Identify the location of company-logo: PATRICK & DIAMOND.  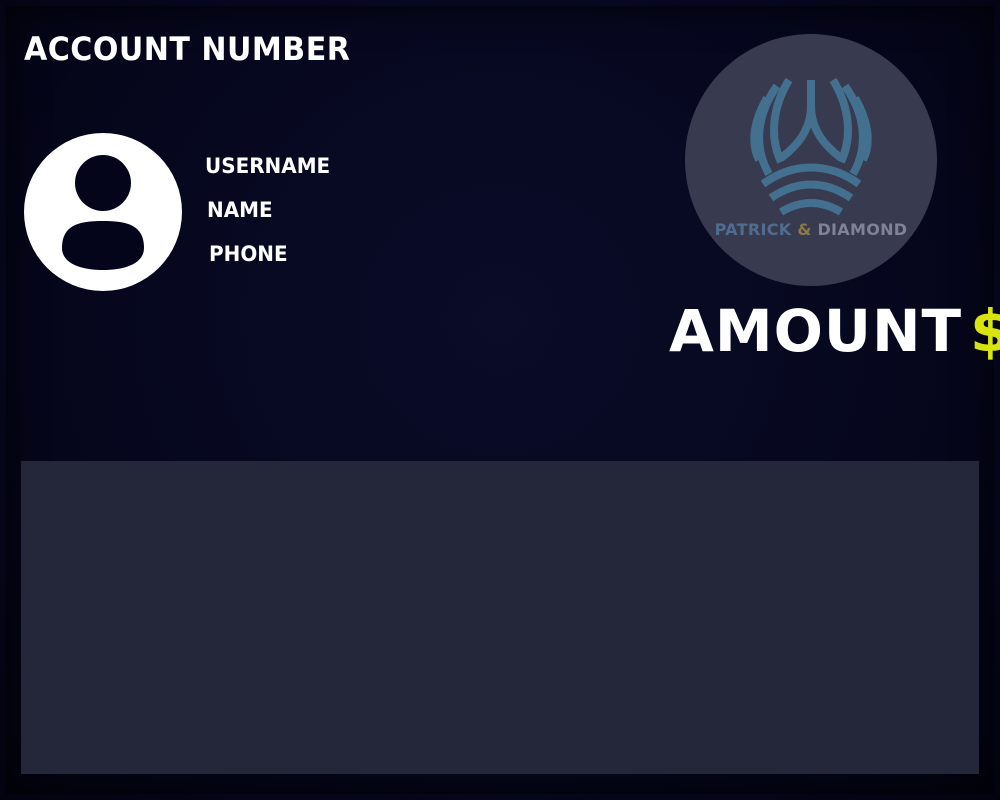
(811, 160).